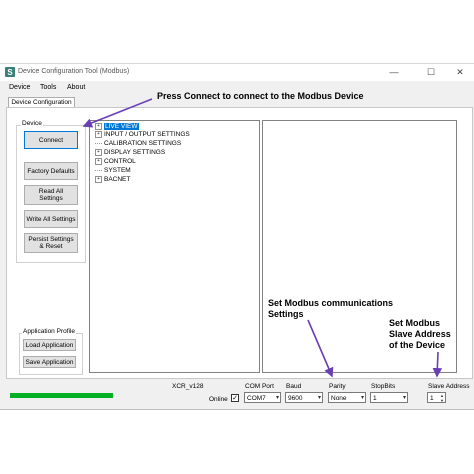 This screenshot has width=474, height=474. Describe the element at coordinates (442, 398) in the screenshot. I see `spinner-arrows-icon: ▲ ▼` at that location.